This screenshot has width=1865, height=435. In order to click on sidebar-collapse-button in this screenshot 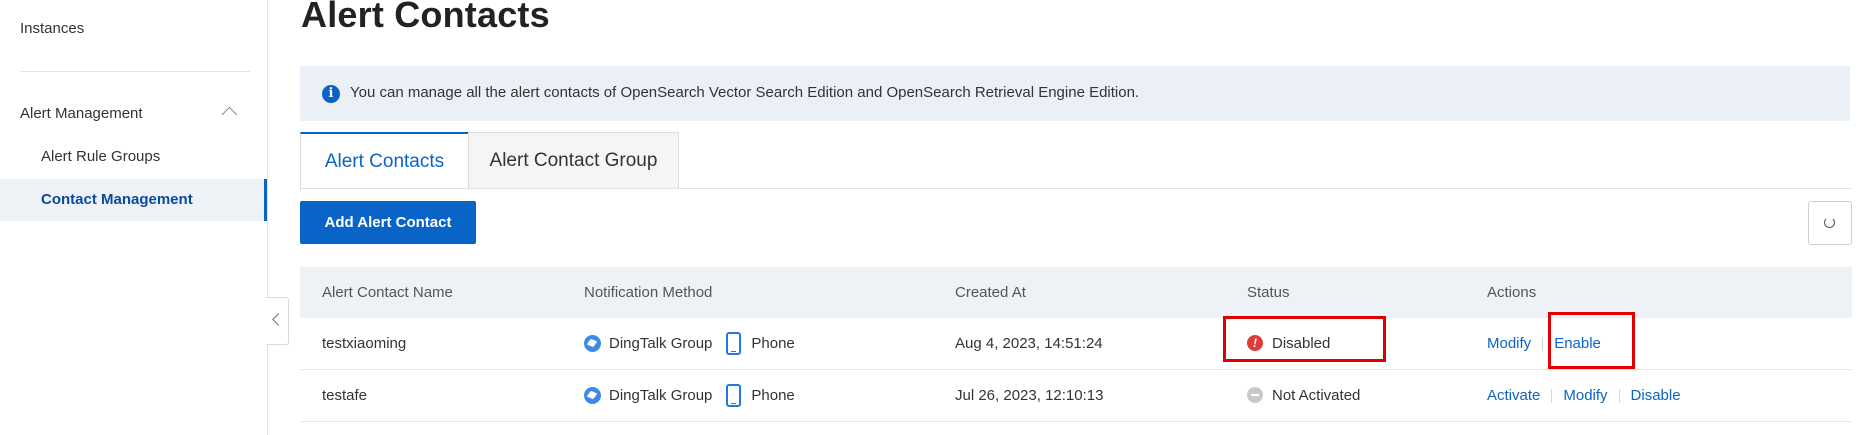, I will do `click(277, 321)`.